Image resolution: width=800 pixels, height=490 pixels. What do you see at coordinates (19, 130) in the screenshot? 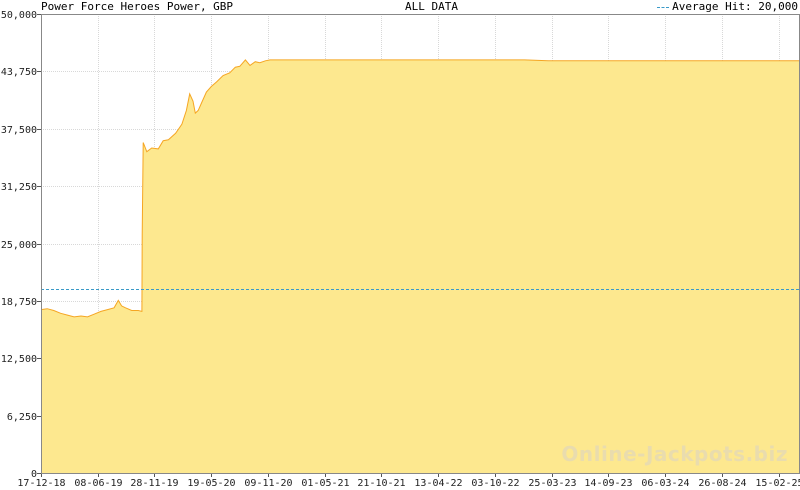
I see `y-tick-label: 37,500` at bounding box center [19, 130].